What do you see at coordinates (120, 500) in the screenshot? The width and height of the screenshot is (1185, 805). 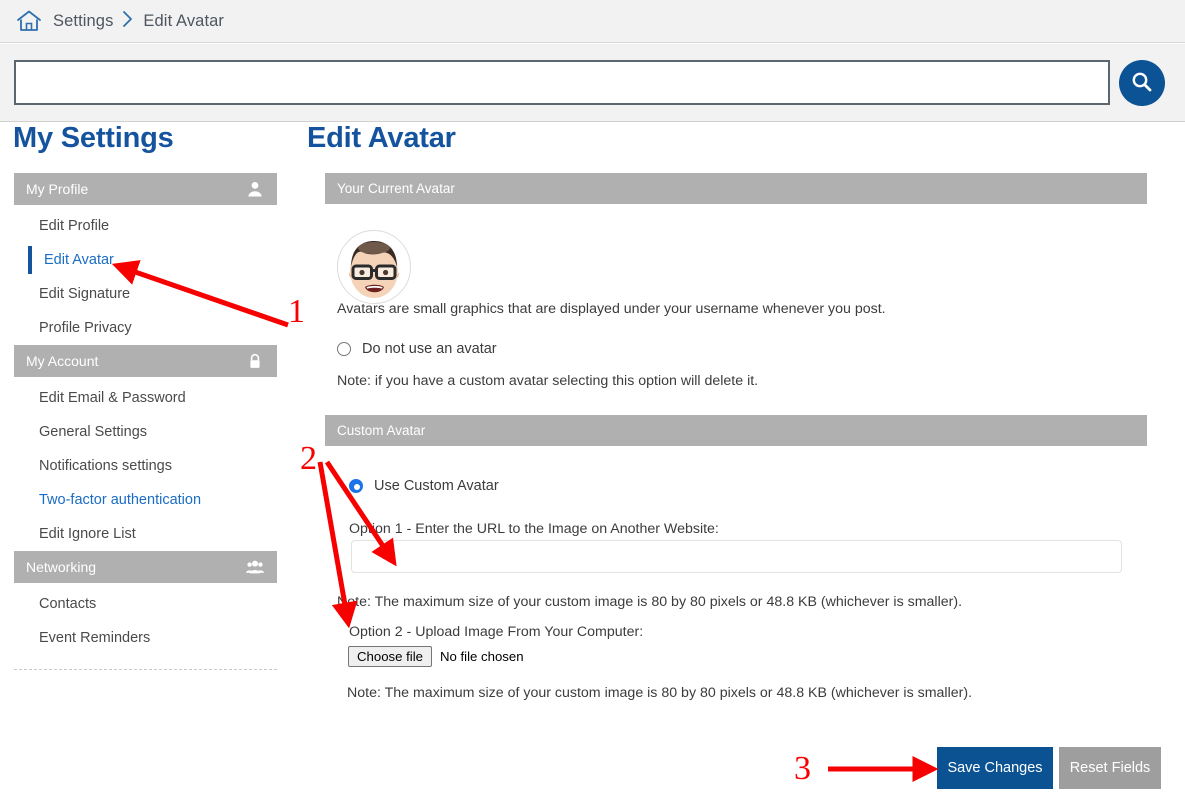 I see `sidebar-item-label: Two-factor authentication` at bounding box center [120, 500].